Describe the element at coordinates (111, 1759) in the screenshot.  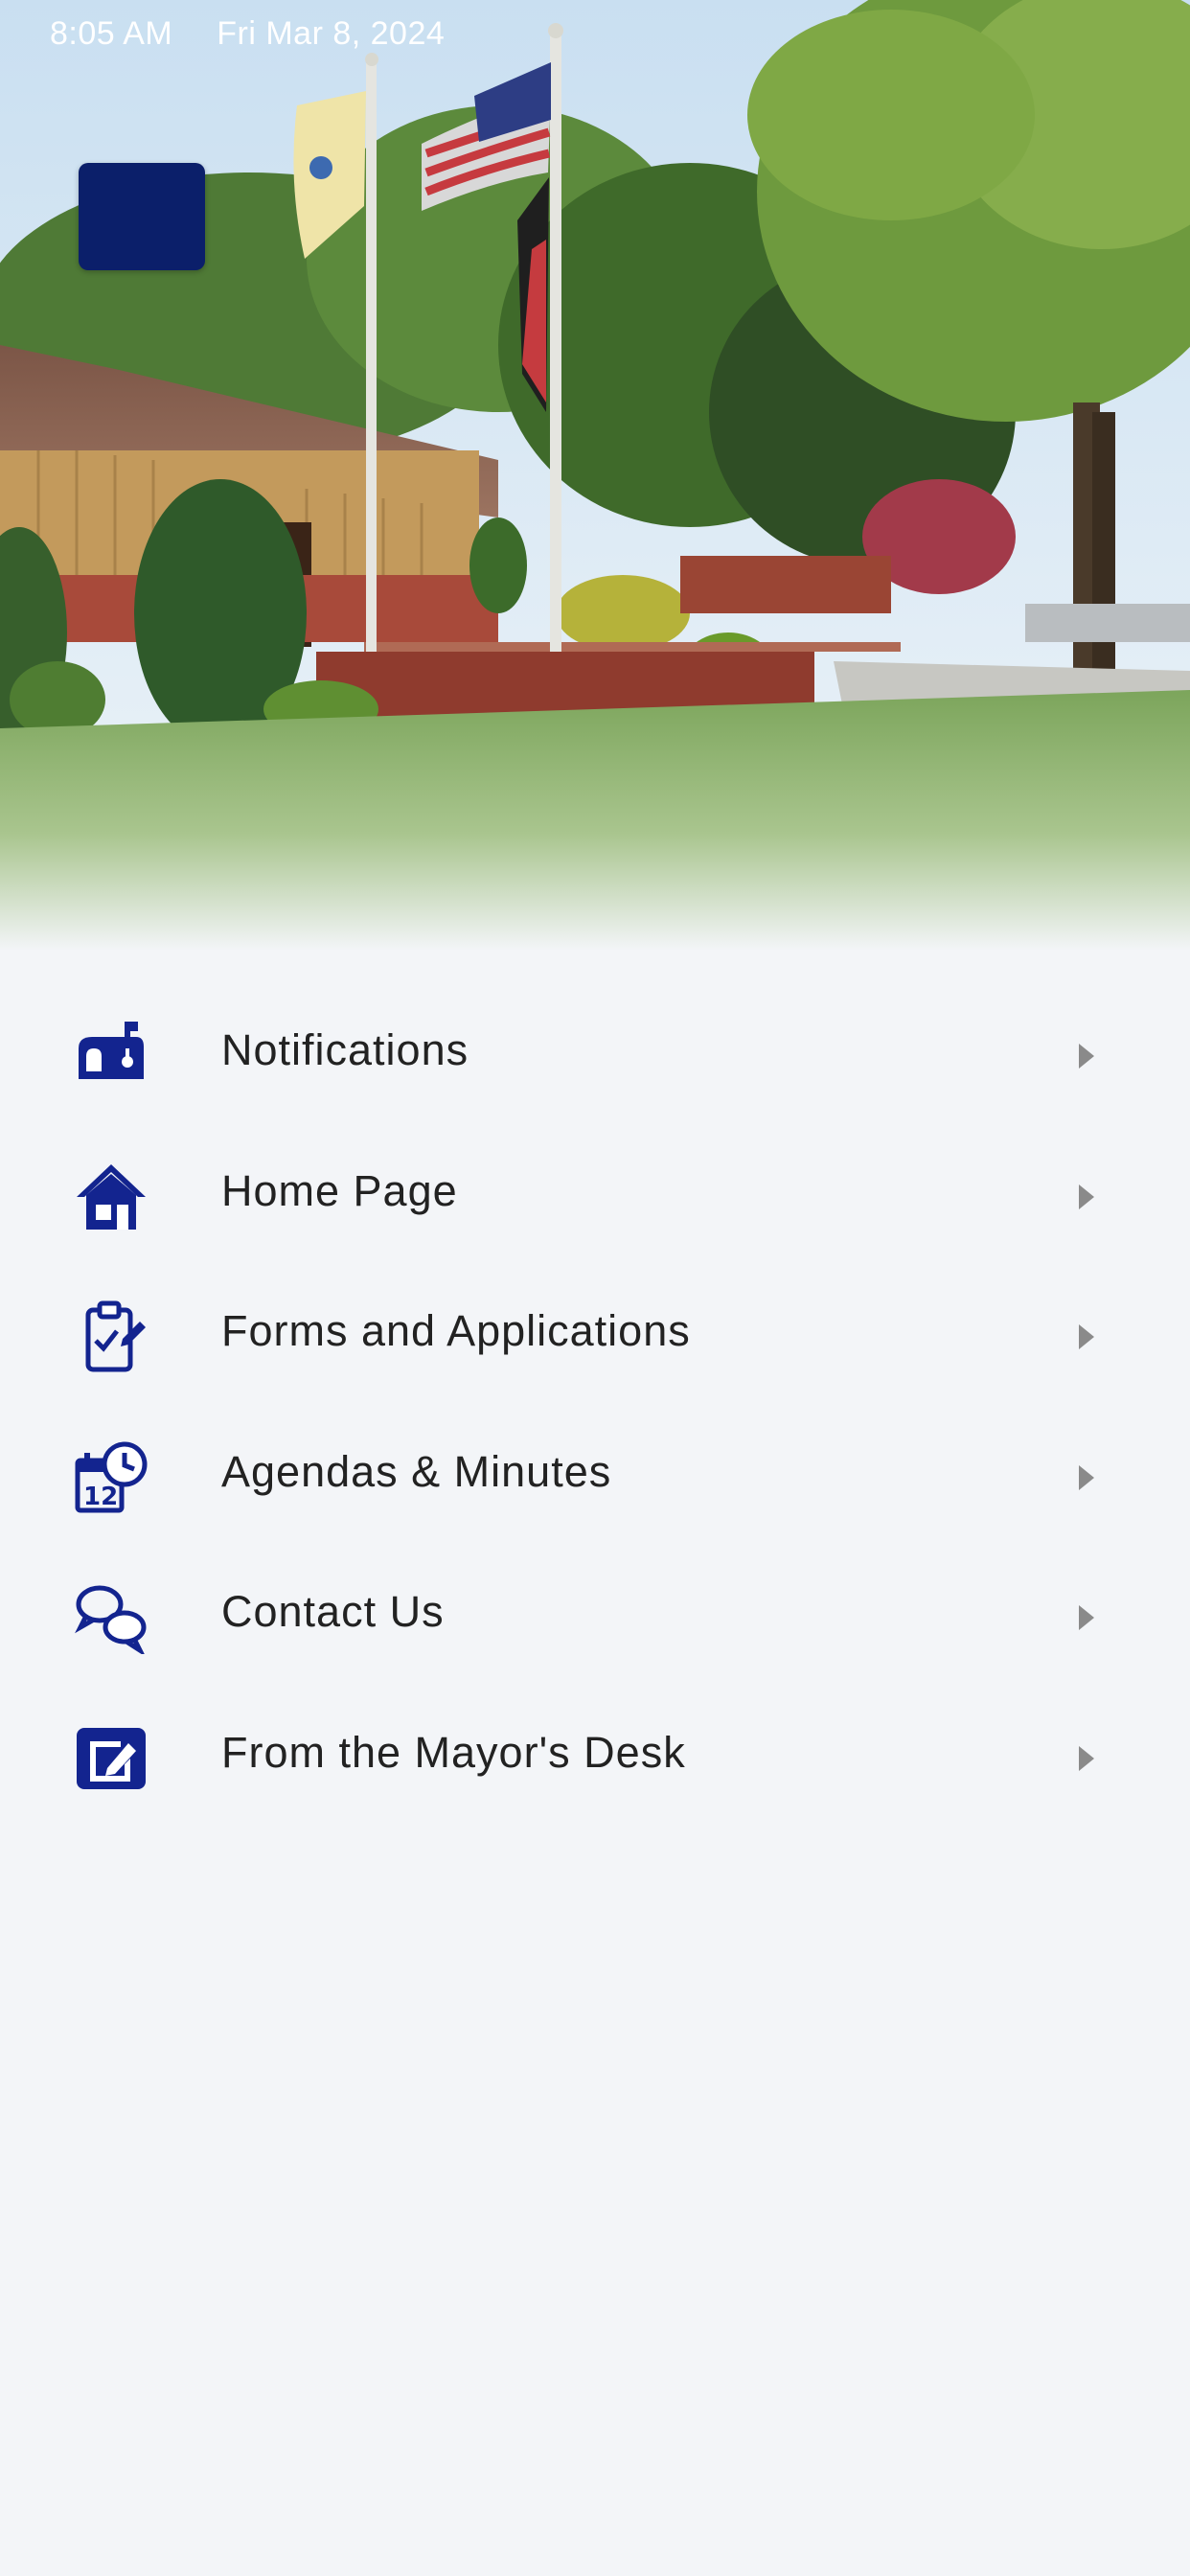
I see `notepad-edit-icon` at that location.